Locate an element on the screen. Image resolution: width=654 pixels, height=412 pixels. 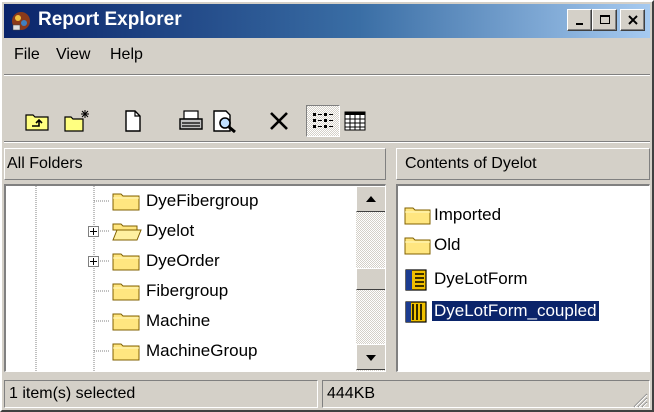
tree-item-dyelot: Dyelot is located at coordinates (181, 231).